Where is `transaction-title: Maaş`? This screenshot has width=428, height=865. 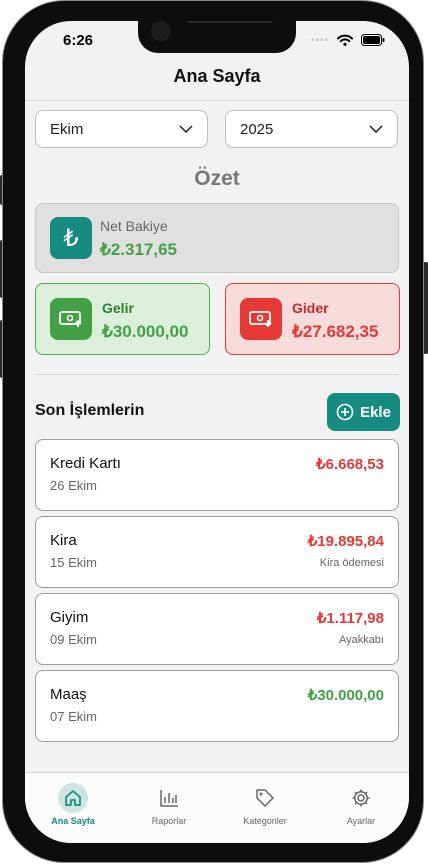 transaction-title: Maaş is located at coordinates (68, 694).